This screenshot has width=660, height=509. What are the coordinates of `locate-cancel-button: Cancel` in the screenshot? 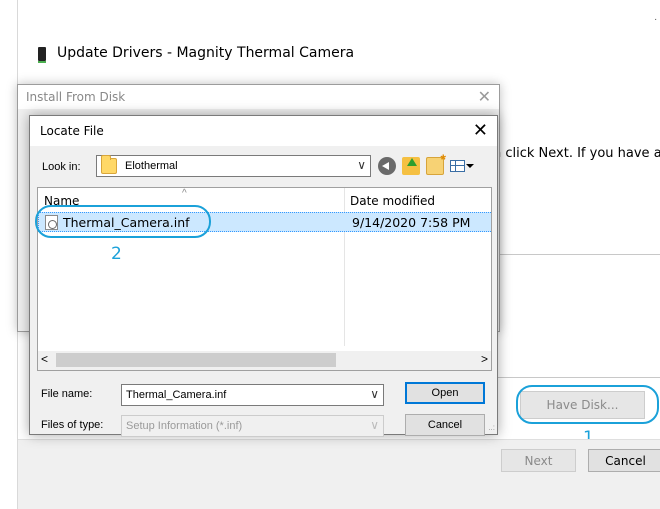 It's located at (445, 425).